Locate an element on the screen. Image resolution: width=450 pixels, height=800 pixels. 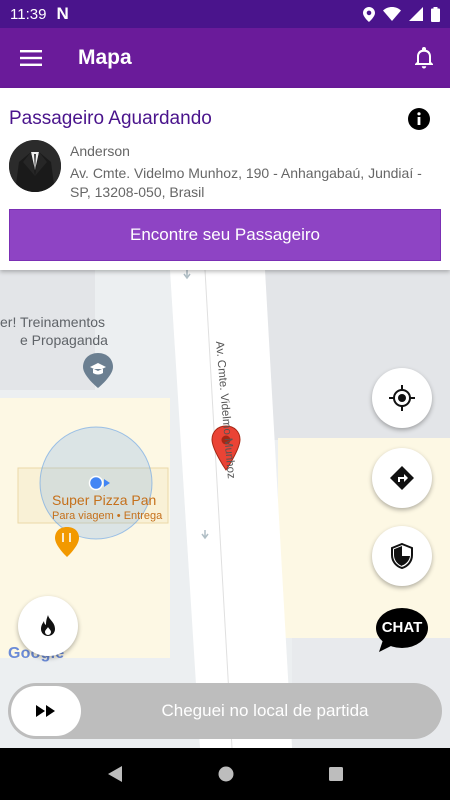
avatar-image is located at coordinates (35, 166).